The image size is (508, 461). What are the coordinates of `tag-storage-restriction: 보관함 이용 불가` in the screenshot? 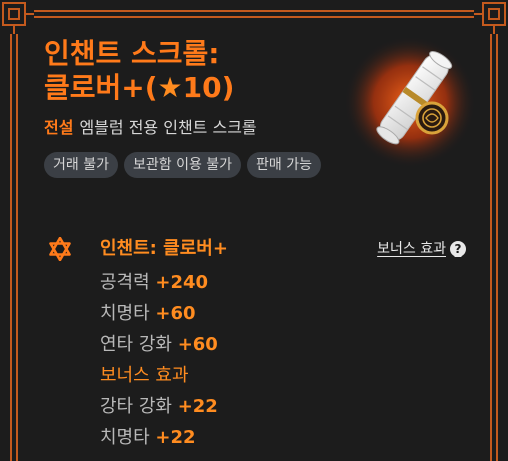 It's located at (182, 165).